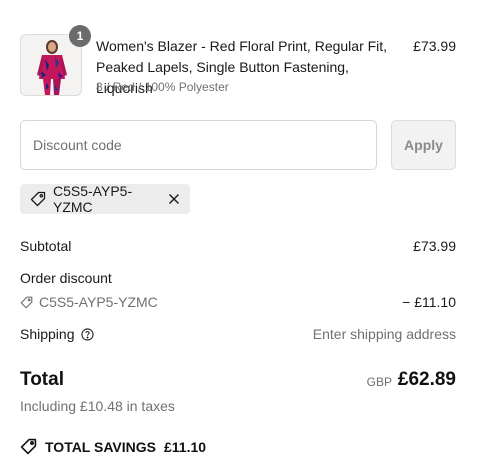 This screenshot has width=500, height=473. What do you see at coordinates (434, 46) in the screenshot?
I see `product-price: £73.99` at bounding box center [434, 46].